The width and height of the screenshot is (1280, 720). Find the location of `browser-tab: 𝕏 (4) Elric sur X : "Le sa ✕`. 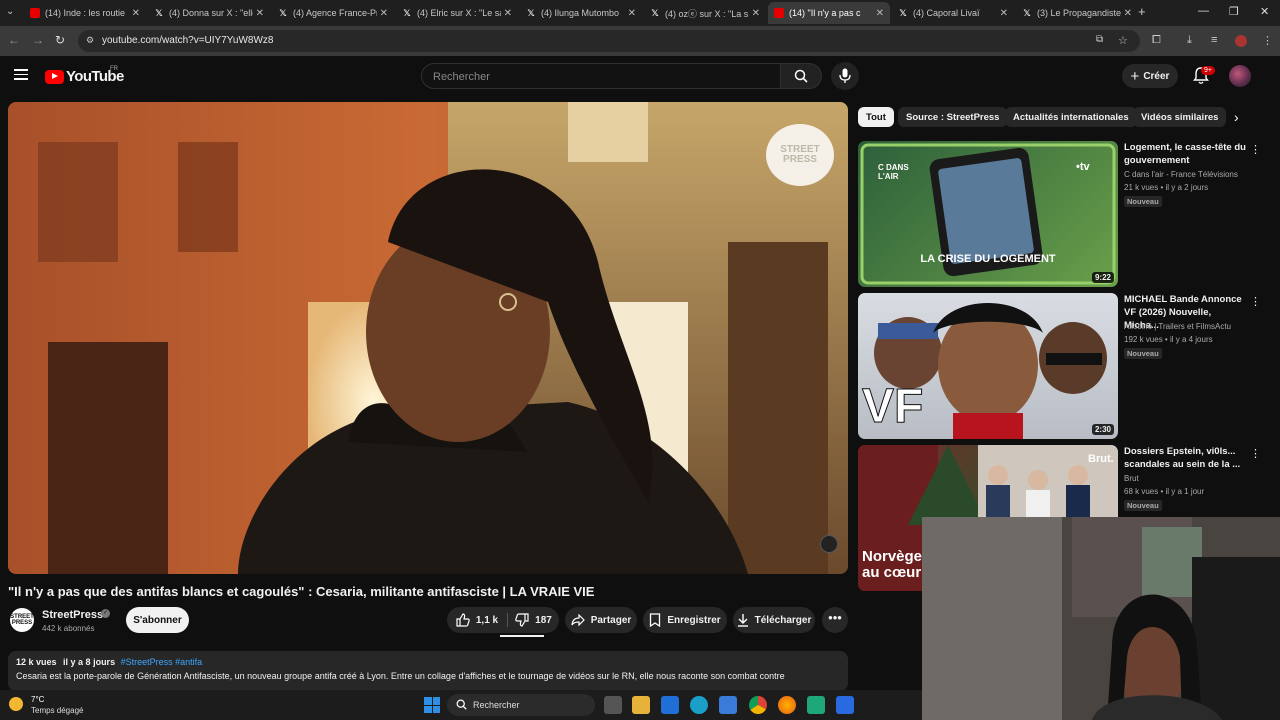

browser-tab: 𝕏 (4) Elric sur X : "Le sa ✕ is located at coordinates (457, 13).